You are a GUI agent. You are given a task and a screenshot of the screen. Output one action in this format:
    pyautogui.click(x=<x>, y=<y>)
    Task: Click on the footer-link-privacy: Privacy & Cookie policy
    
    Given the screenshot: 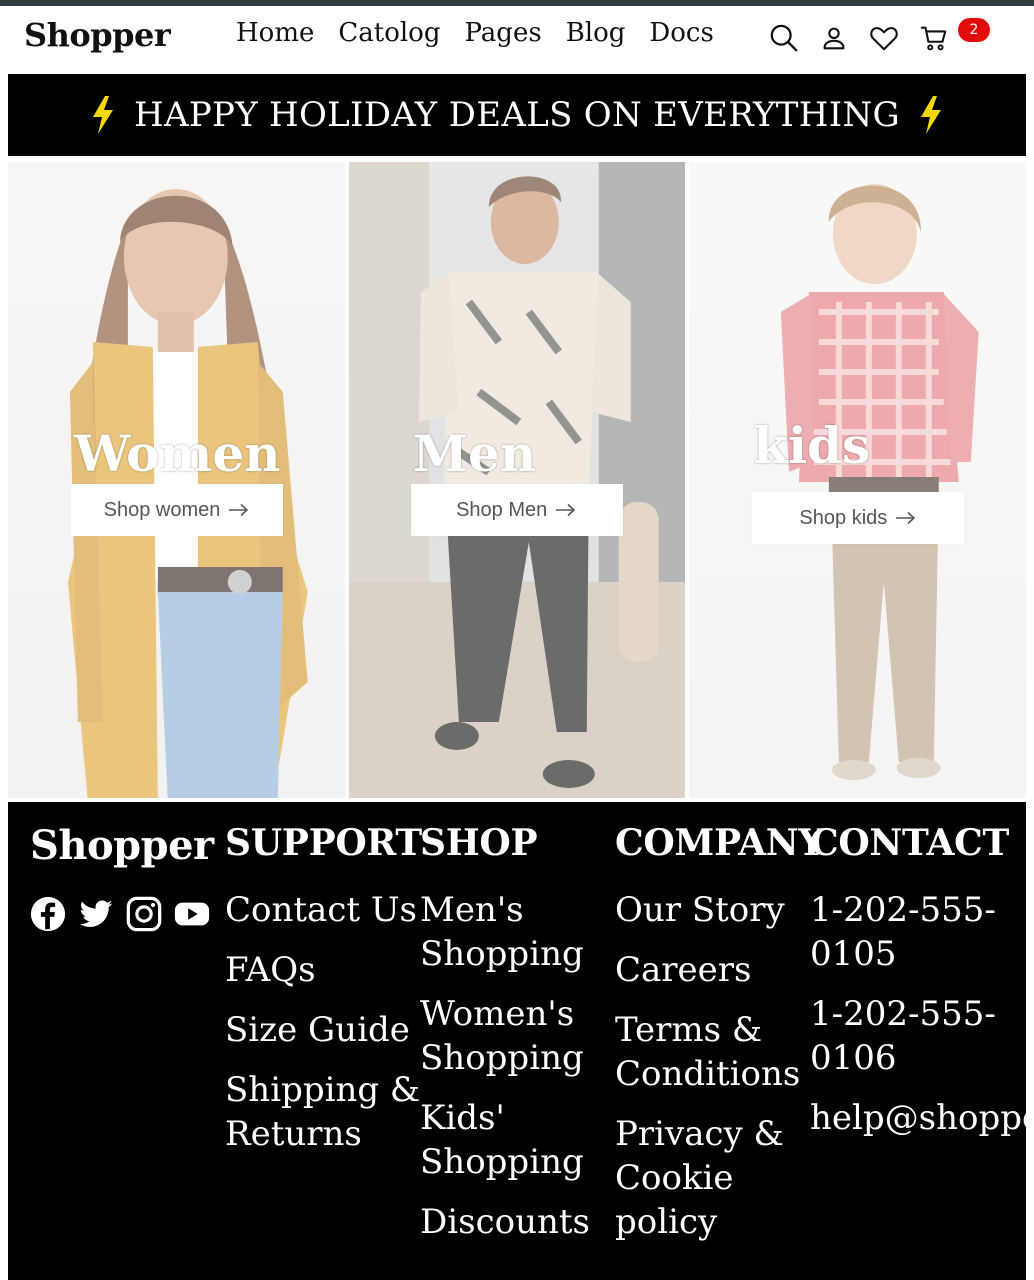 What is the action you would take?
    pyautogui.click(x=715, y=1178)
    